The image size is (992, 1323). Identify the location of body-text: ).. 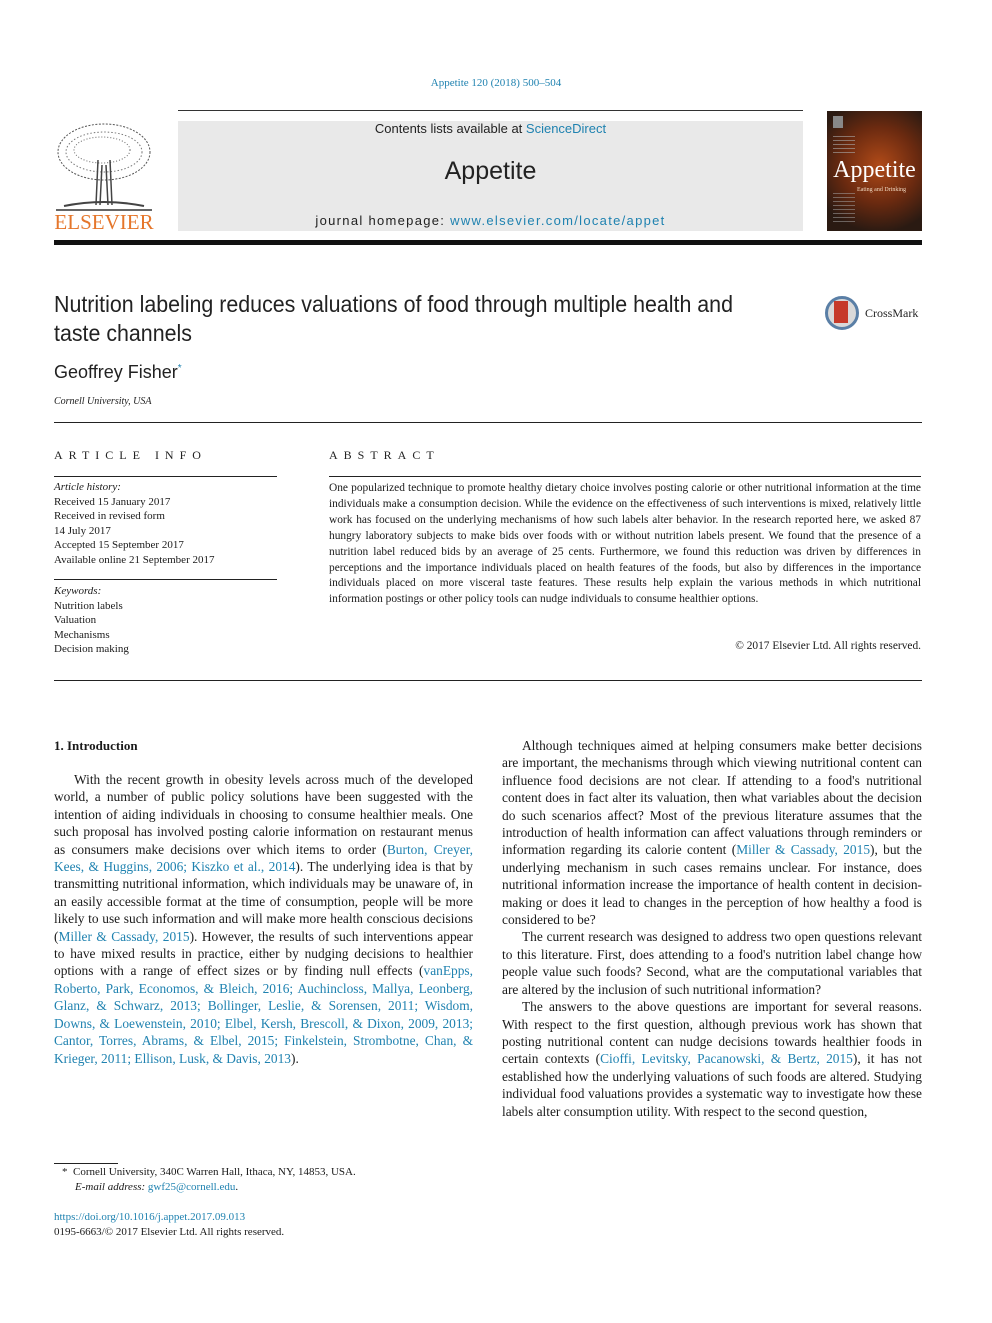
(295, 1058).